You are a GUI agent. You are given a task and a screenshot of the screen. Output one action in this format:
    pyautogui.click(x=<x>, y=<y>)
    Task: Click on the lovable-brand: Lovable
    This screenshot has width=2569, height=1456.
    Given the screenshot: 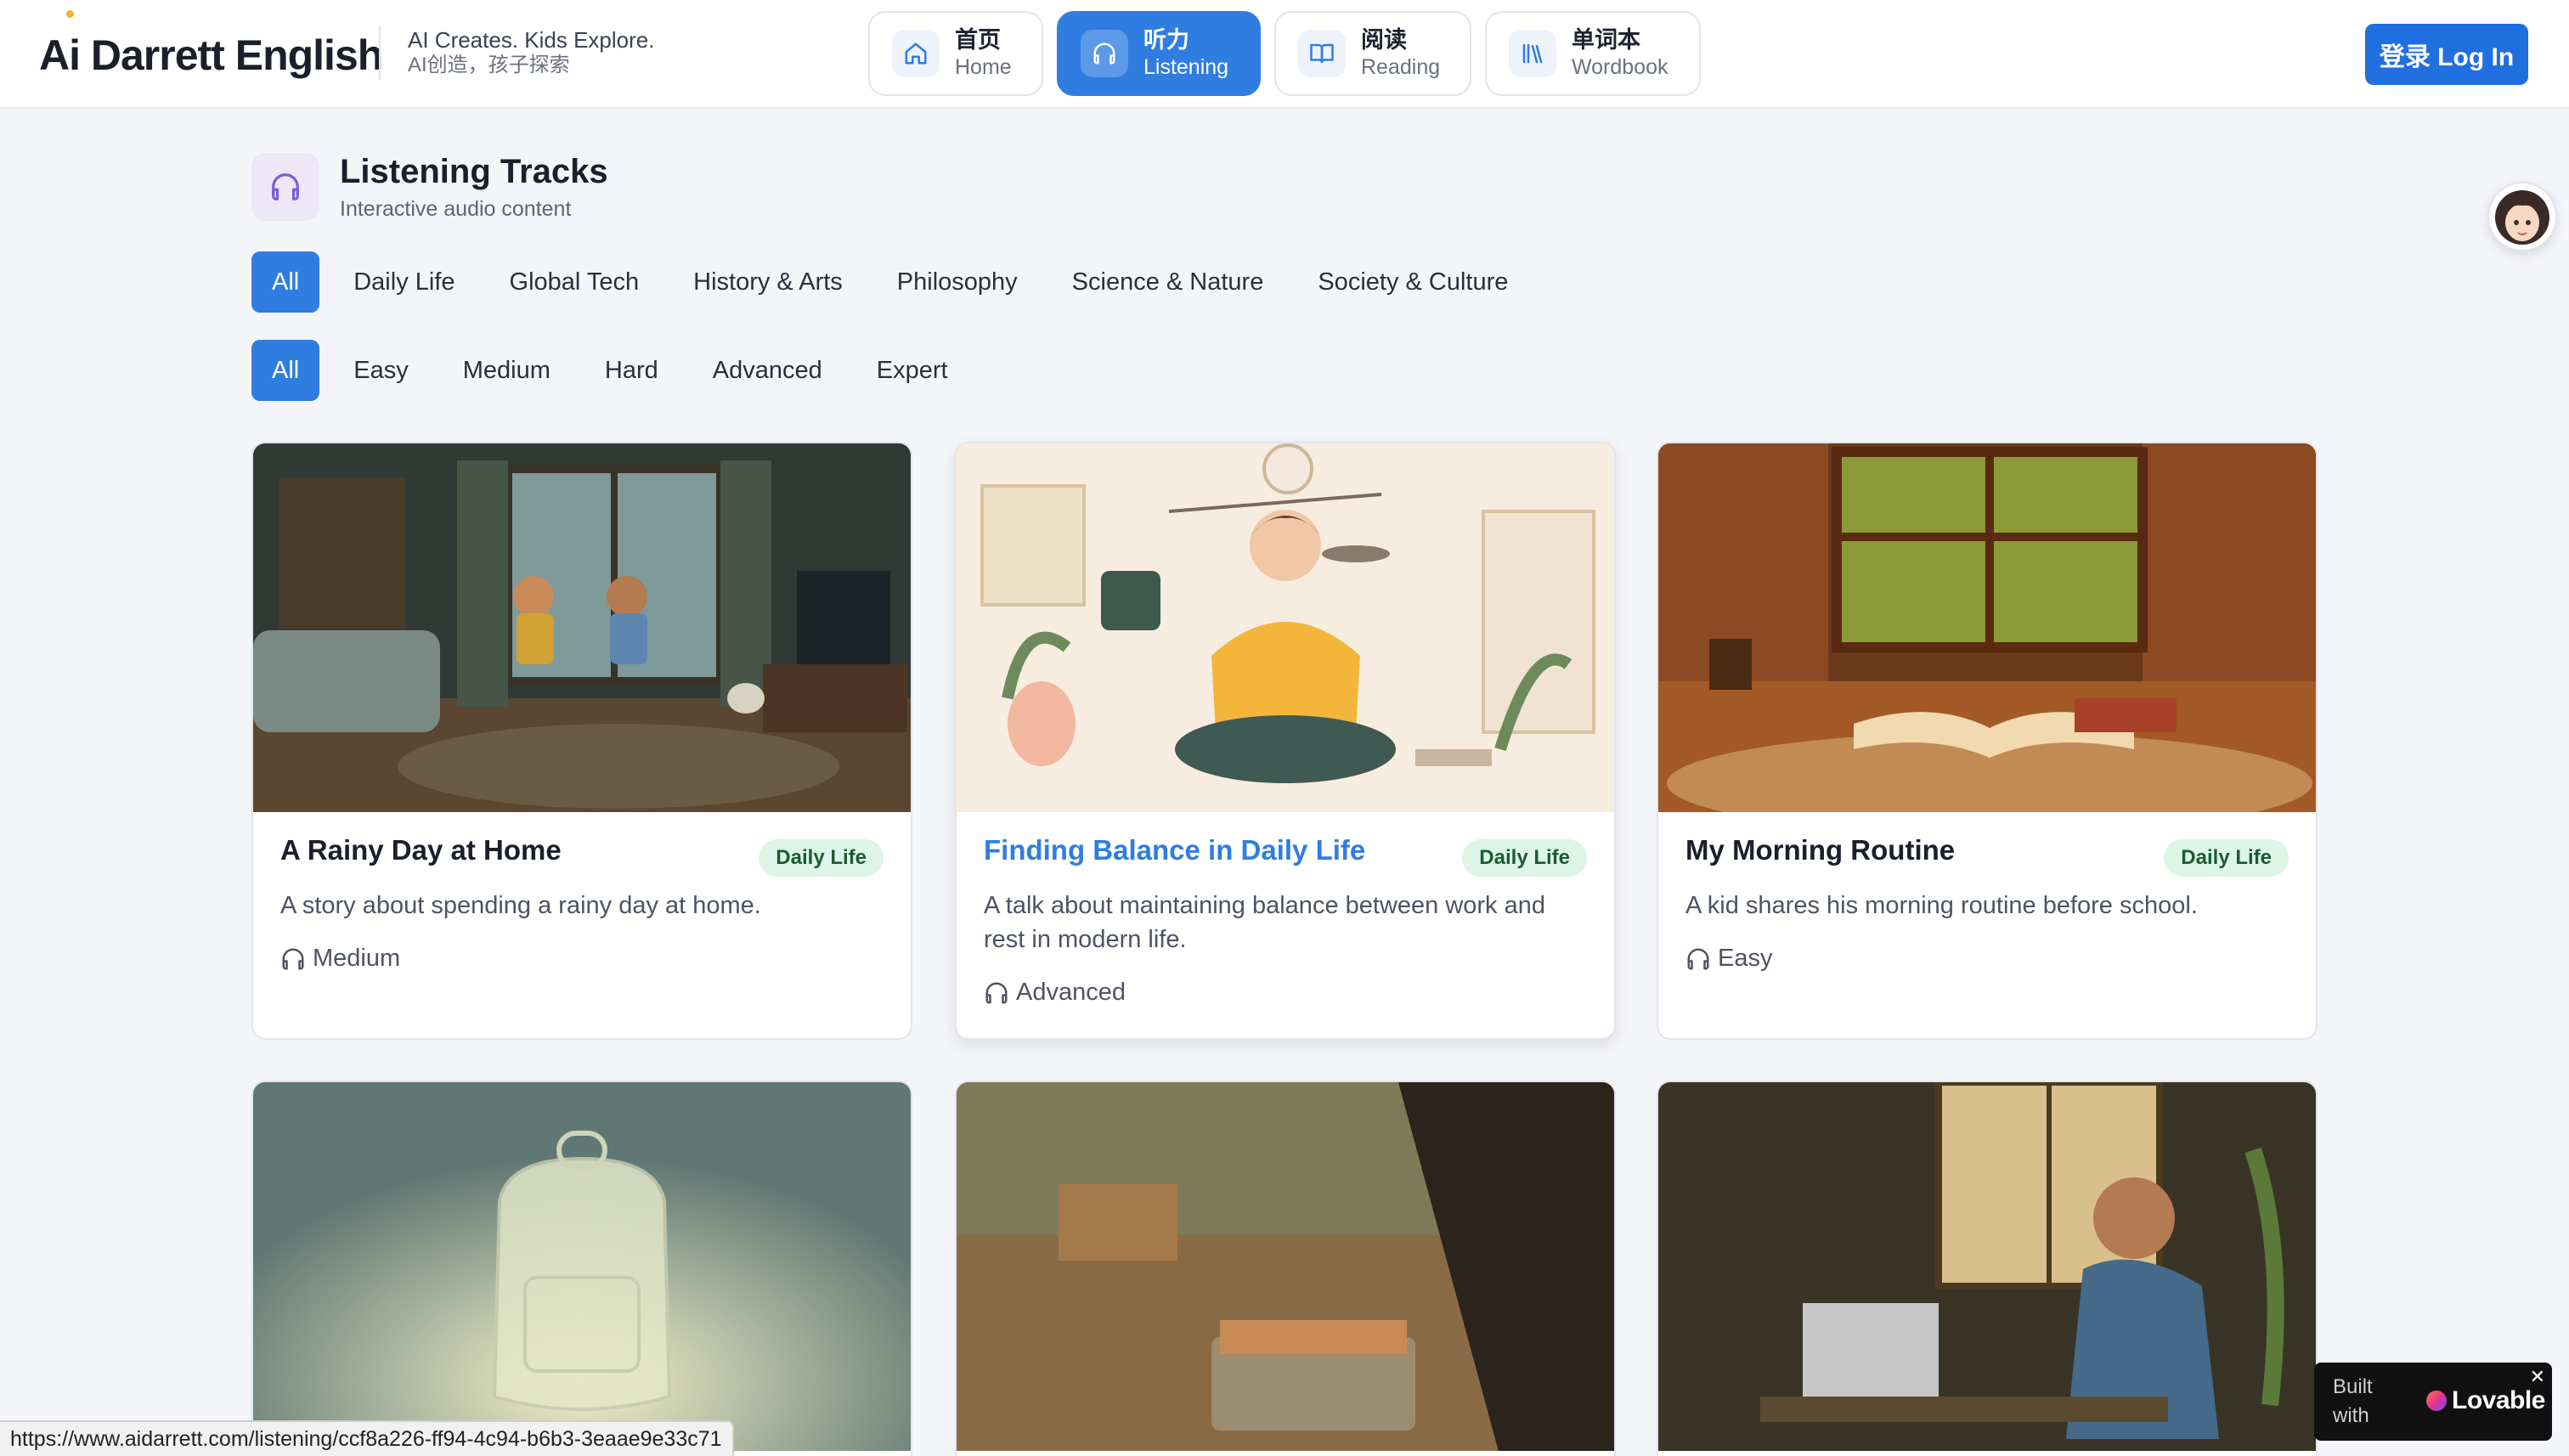 What is the action you would take?
    pyautogui.click(x=2486, y=1401)
    